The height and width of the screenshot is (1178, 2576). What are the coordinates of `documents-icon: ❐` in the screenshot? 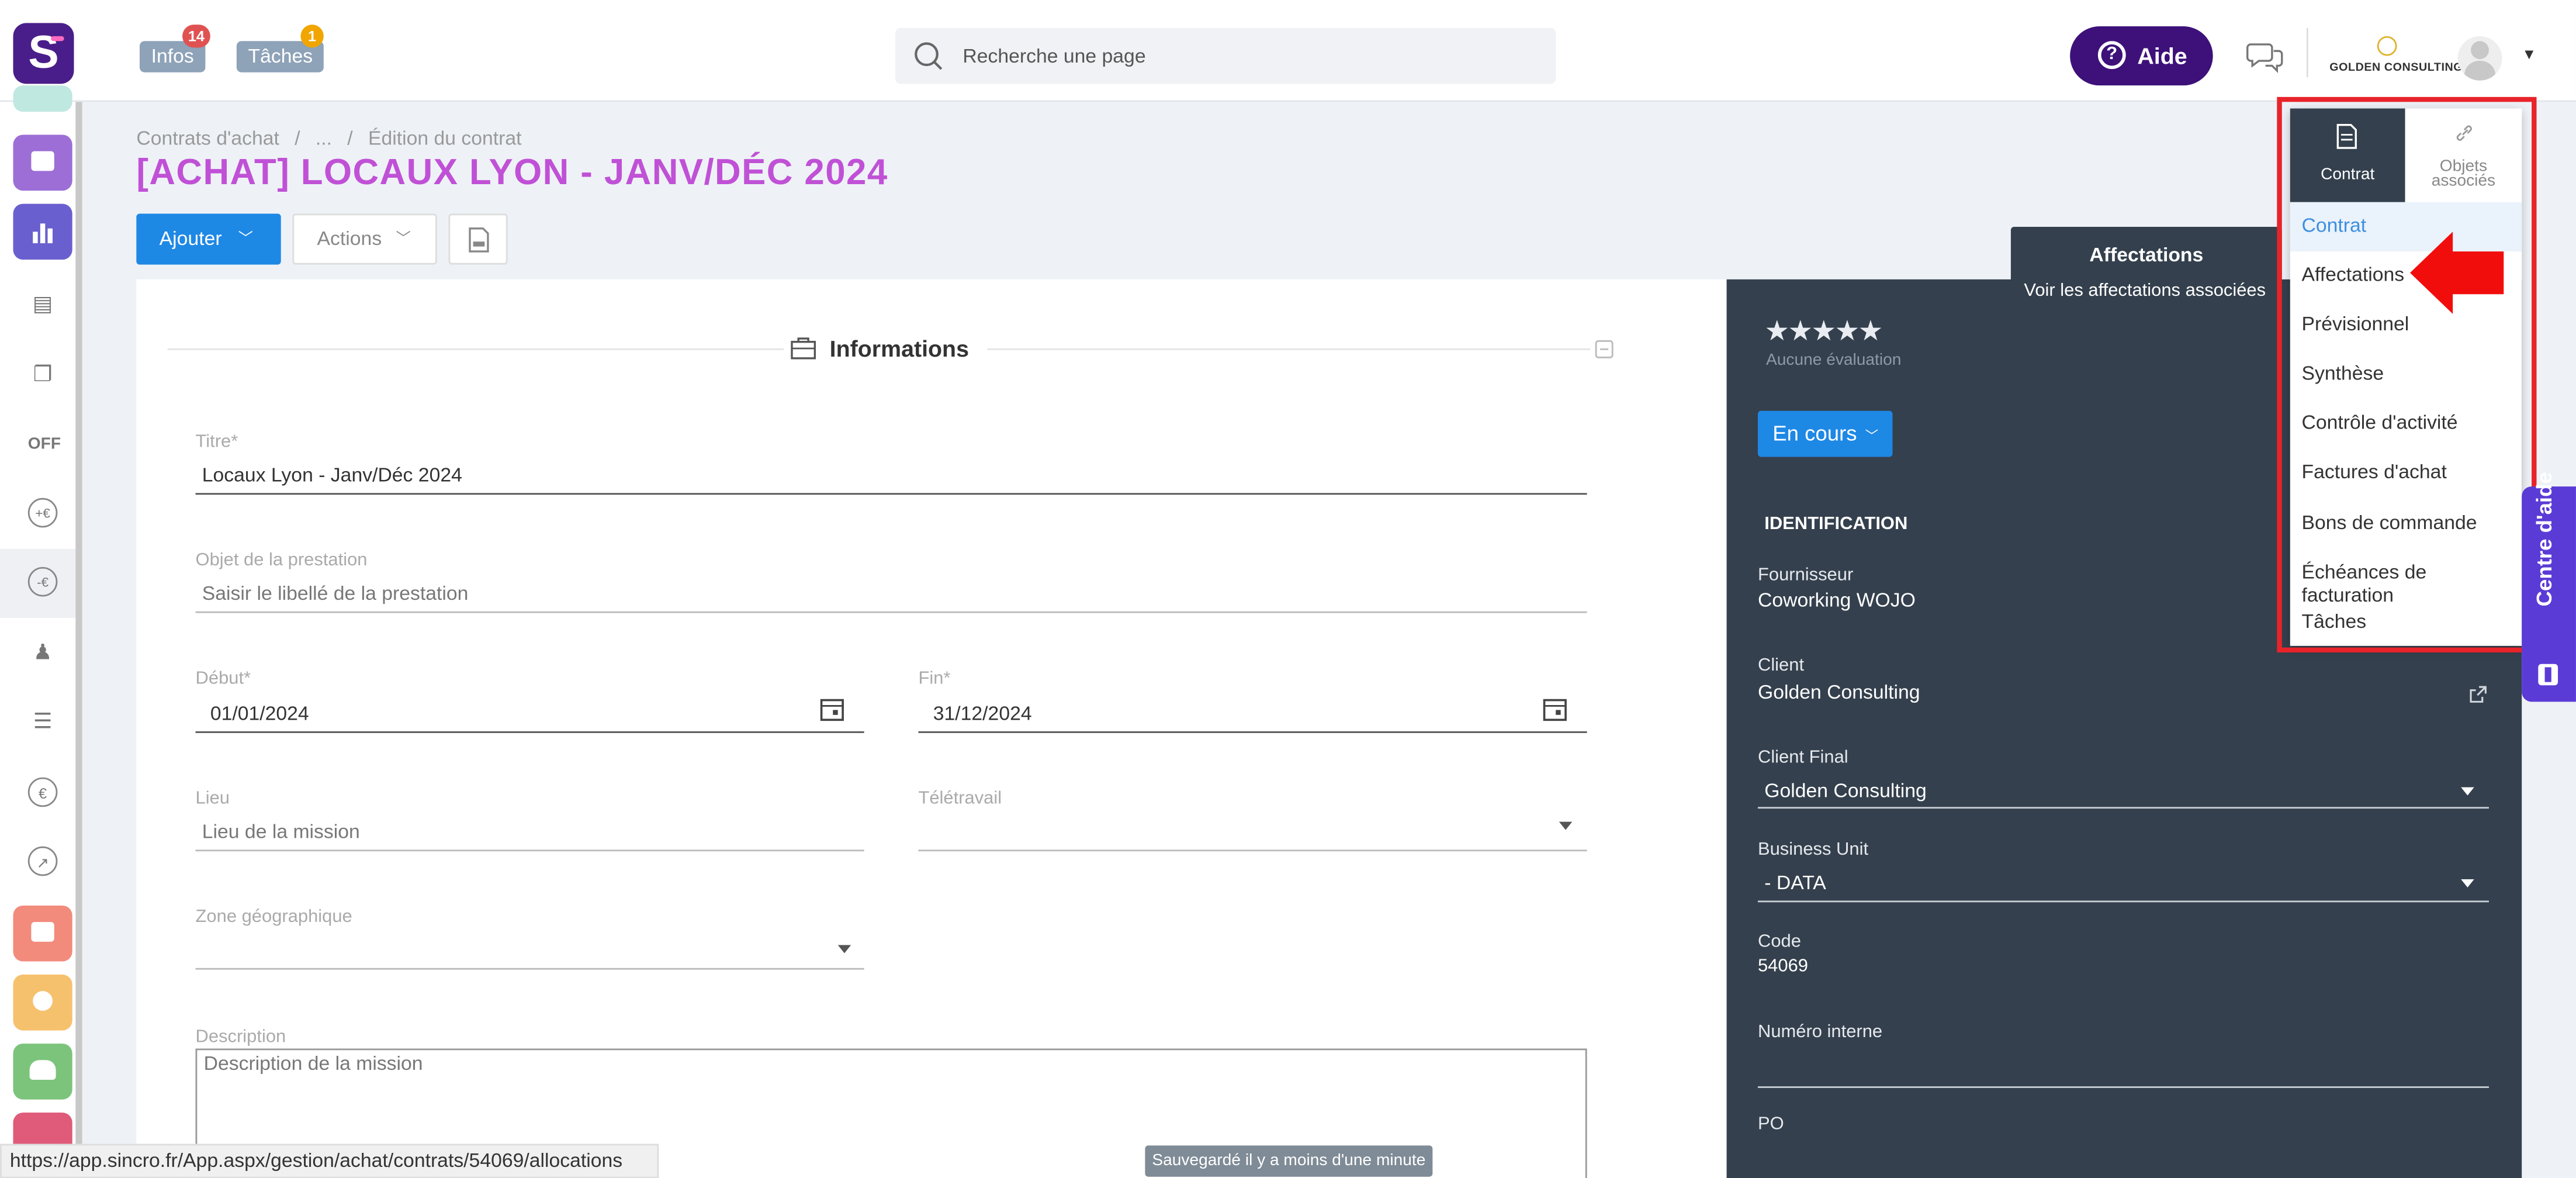 It's located at (43, 375).